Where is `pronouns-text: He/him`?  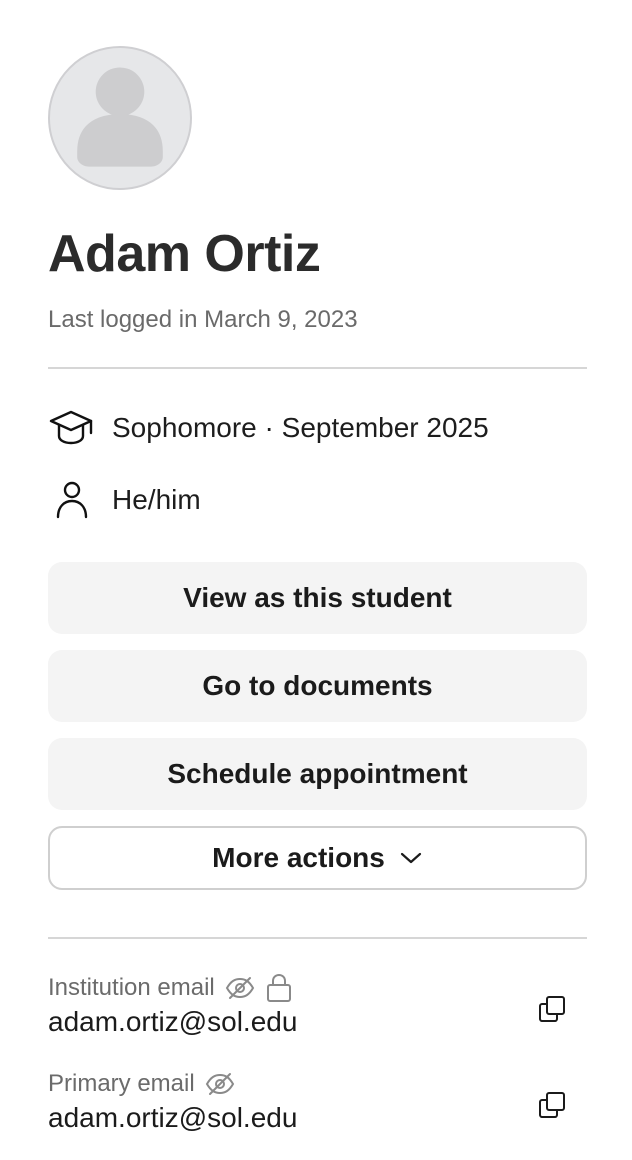
pronouns-text: He/him is located at coordinates (156, 499).